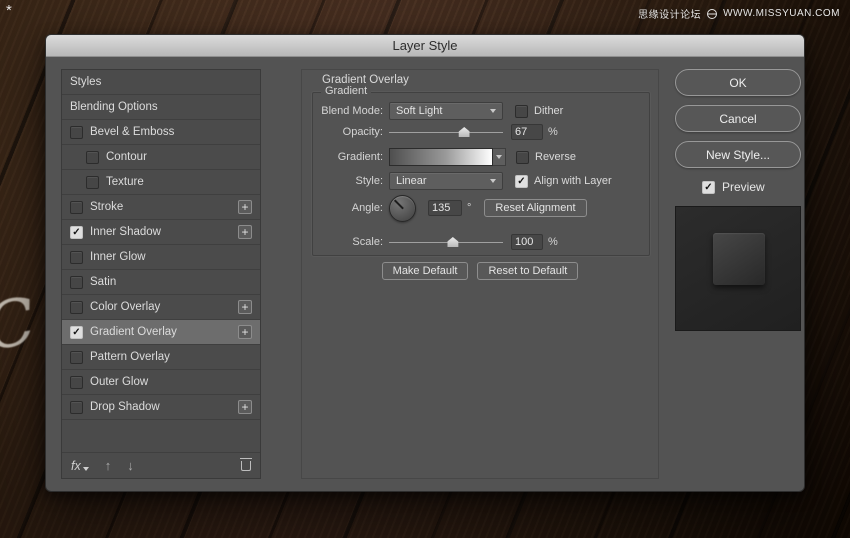 This screenshot has width=850, height=538. I want to click on make-default-button: Make Default, so click(425, 271).